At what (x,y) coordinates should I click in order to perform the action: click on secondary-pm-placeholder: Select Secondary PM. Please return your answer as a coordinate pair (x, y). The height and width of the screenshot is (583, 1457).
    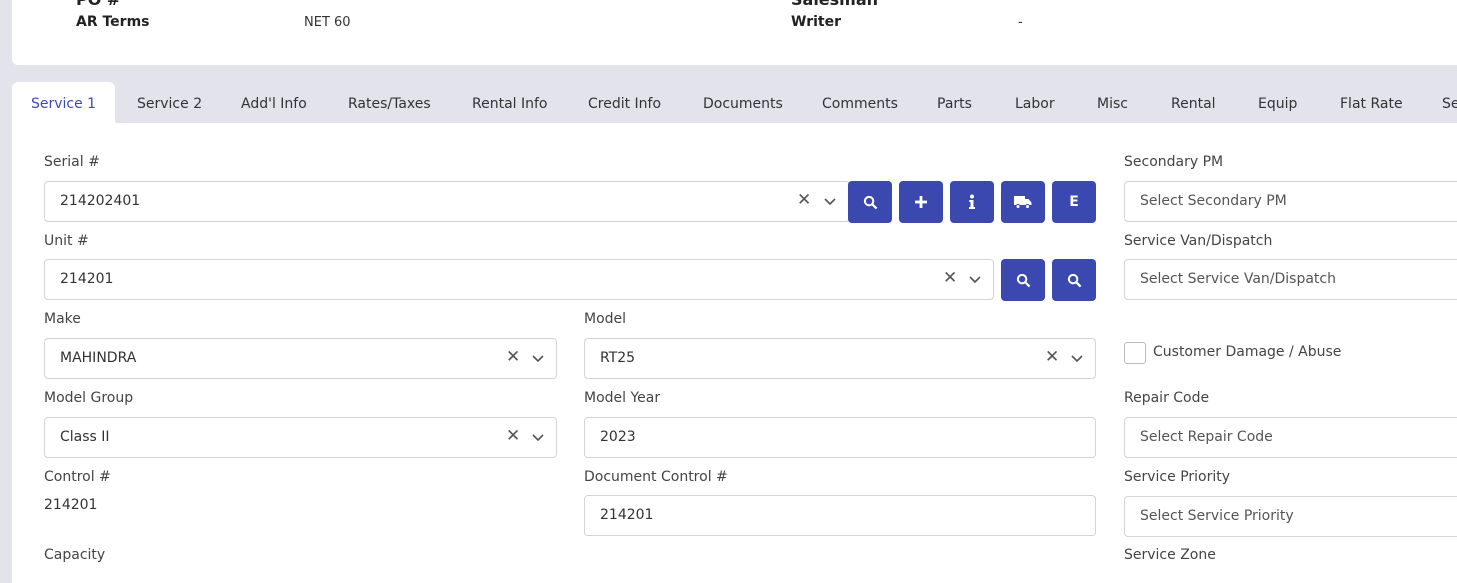
    Looking at the image, I should click on (1213, 201).